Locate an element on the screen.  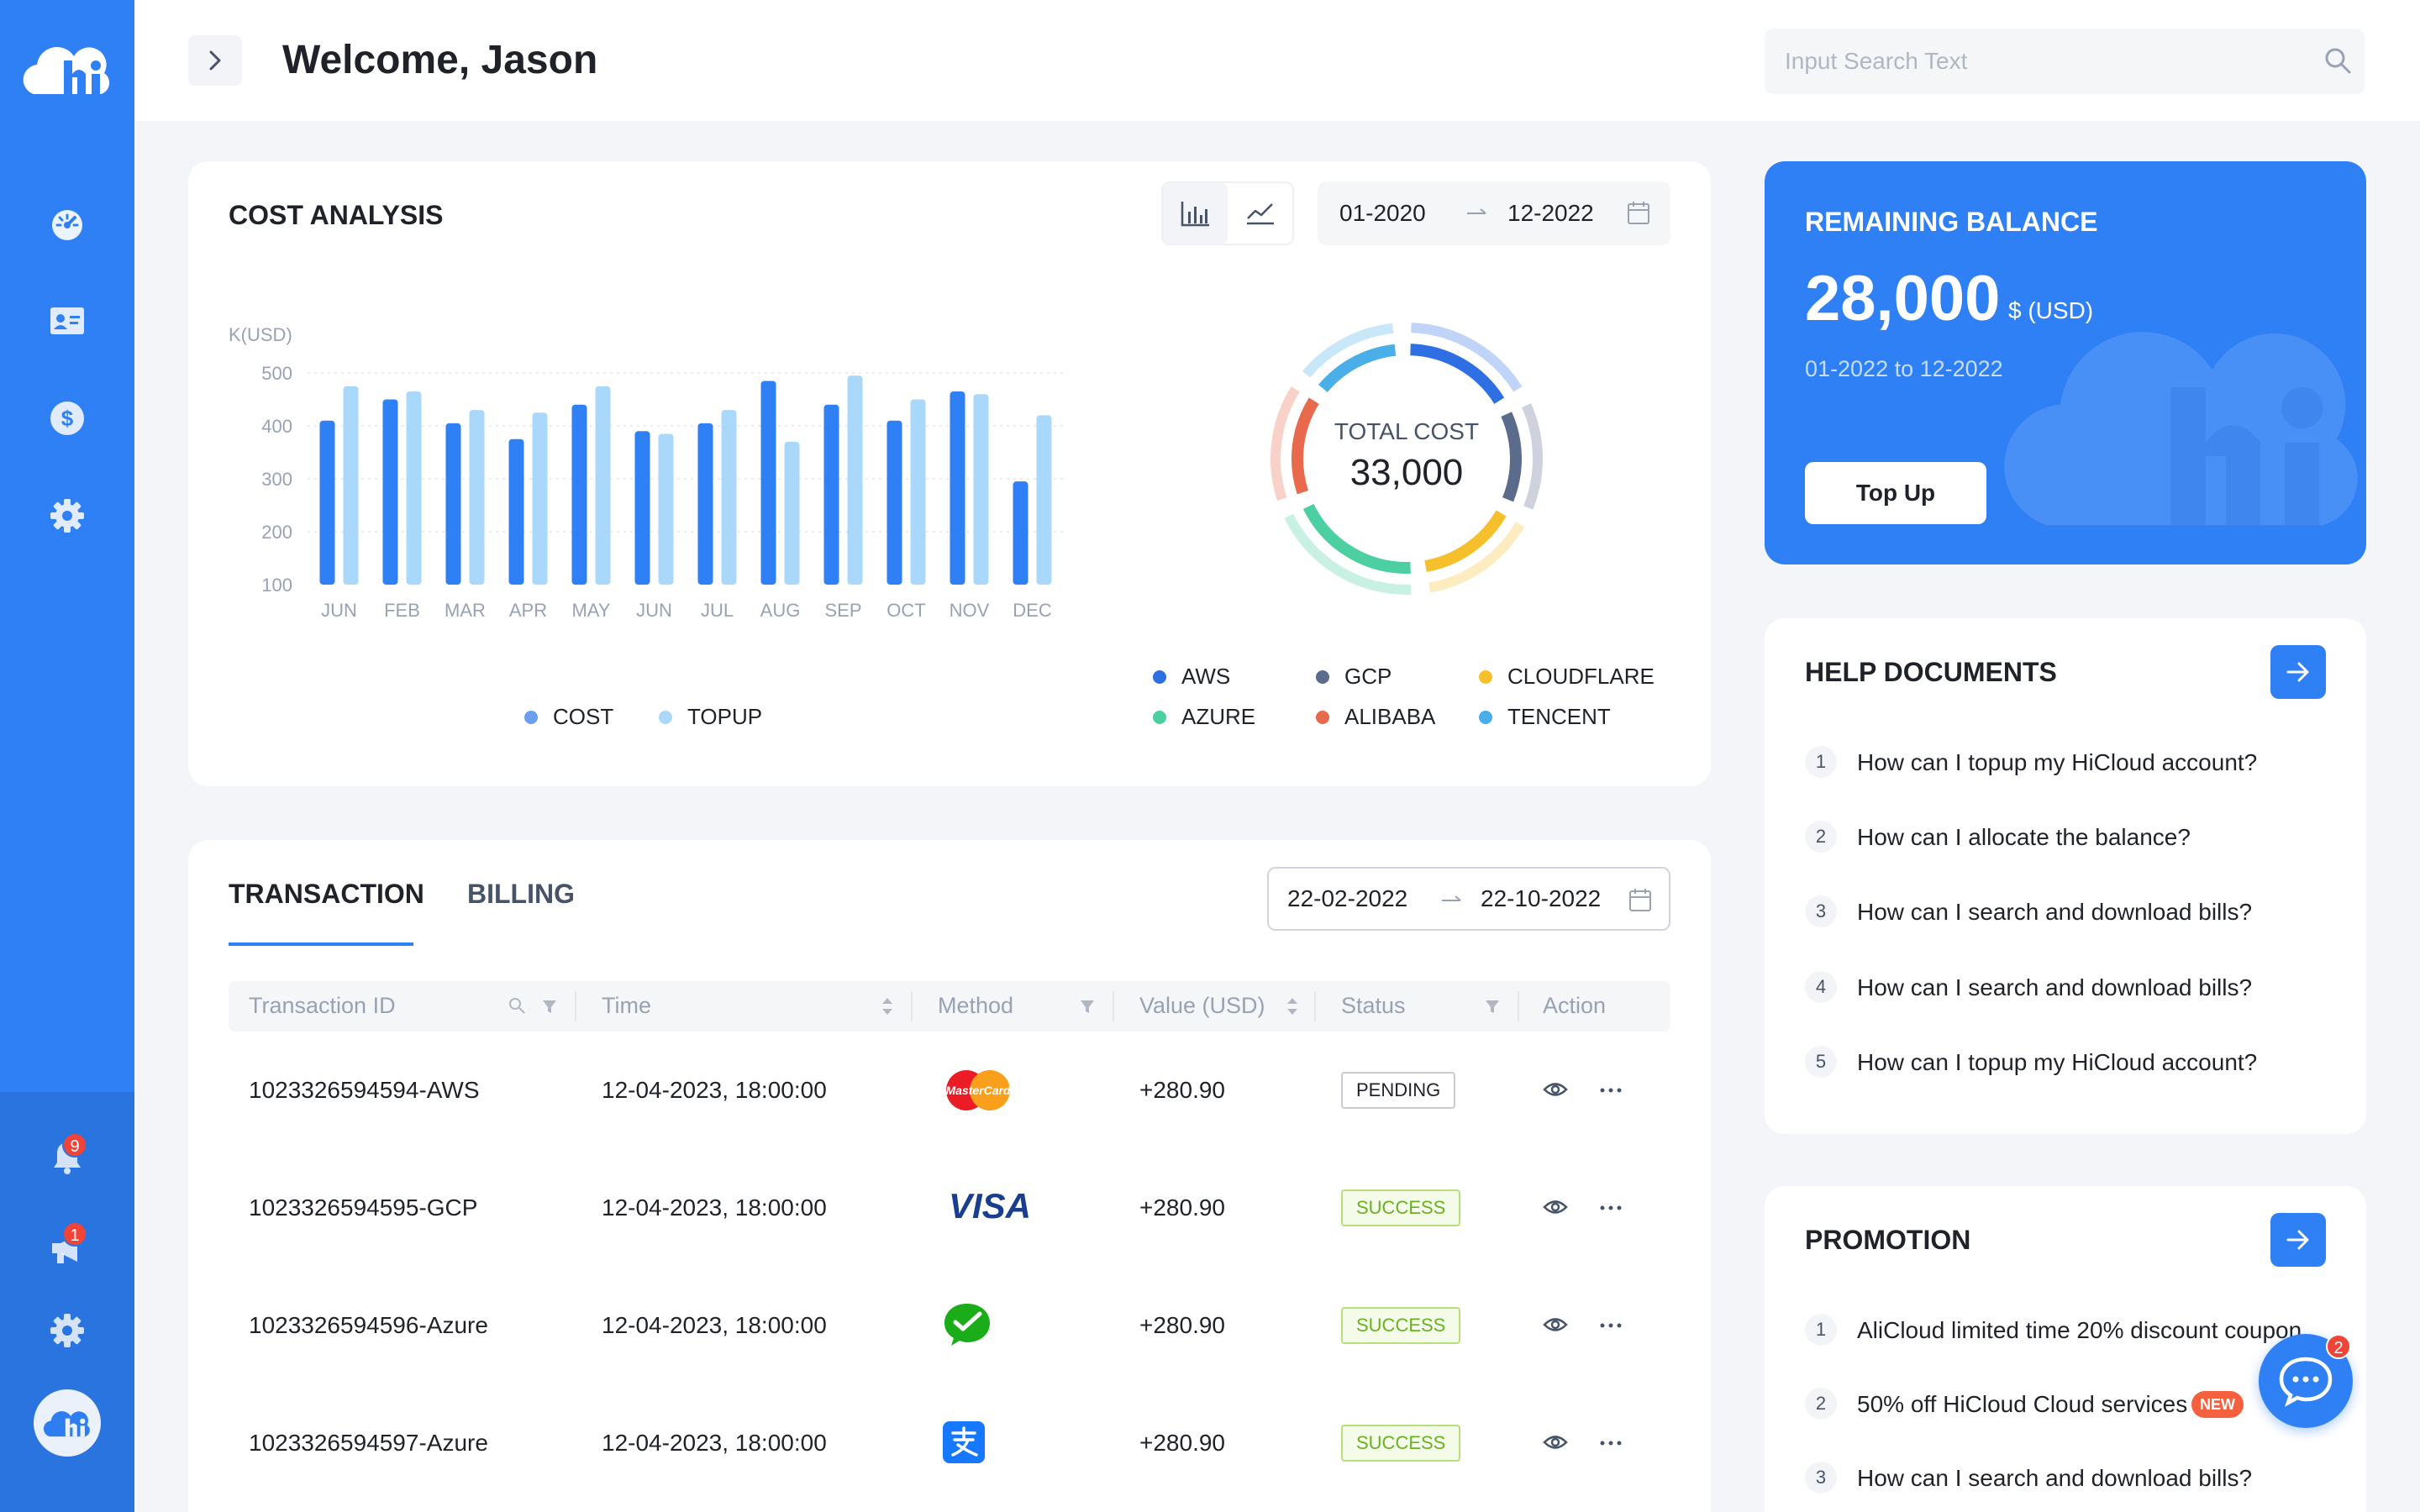
promo-item-2: 50% off HiCloud Cloud services is located at coordinates (2022, 1404).